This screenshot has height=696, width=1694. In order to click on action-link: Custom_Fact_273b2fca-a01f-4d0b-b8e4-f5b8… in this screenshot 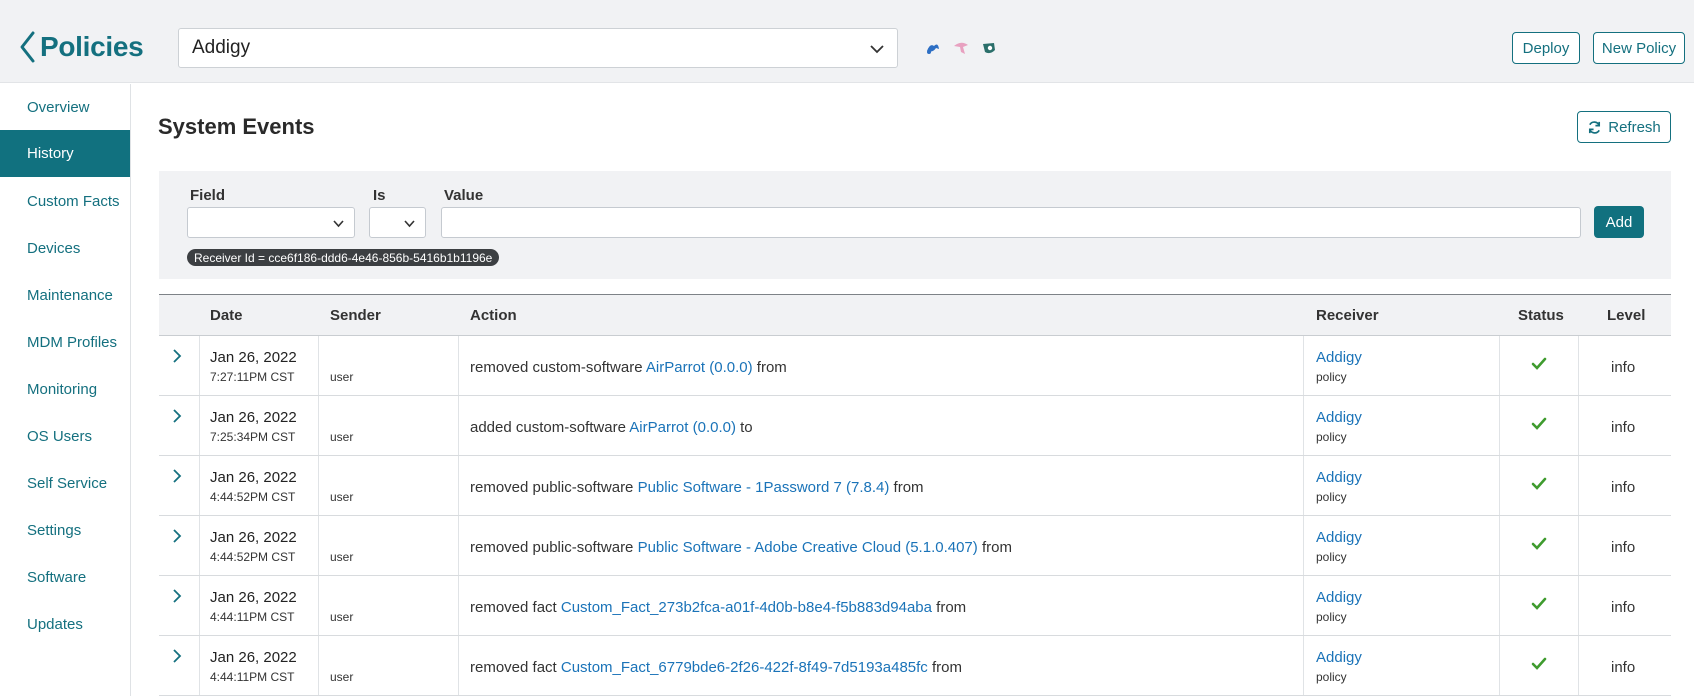, I will do `click(746, 607)`.